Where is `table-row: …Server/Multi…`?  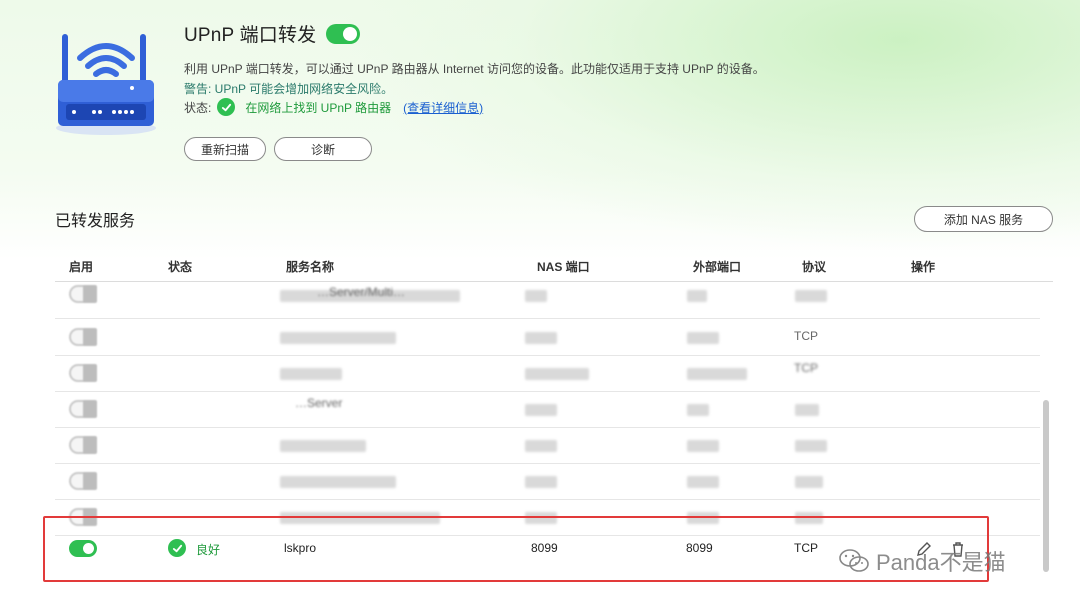
table-row: …Server/Multi… is located at coordinates (547, 301).